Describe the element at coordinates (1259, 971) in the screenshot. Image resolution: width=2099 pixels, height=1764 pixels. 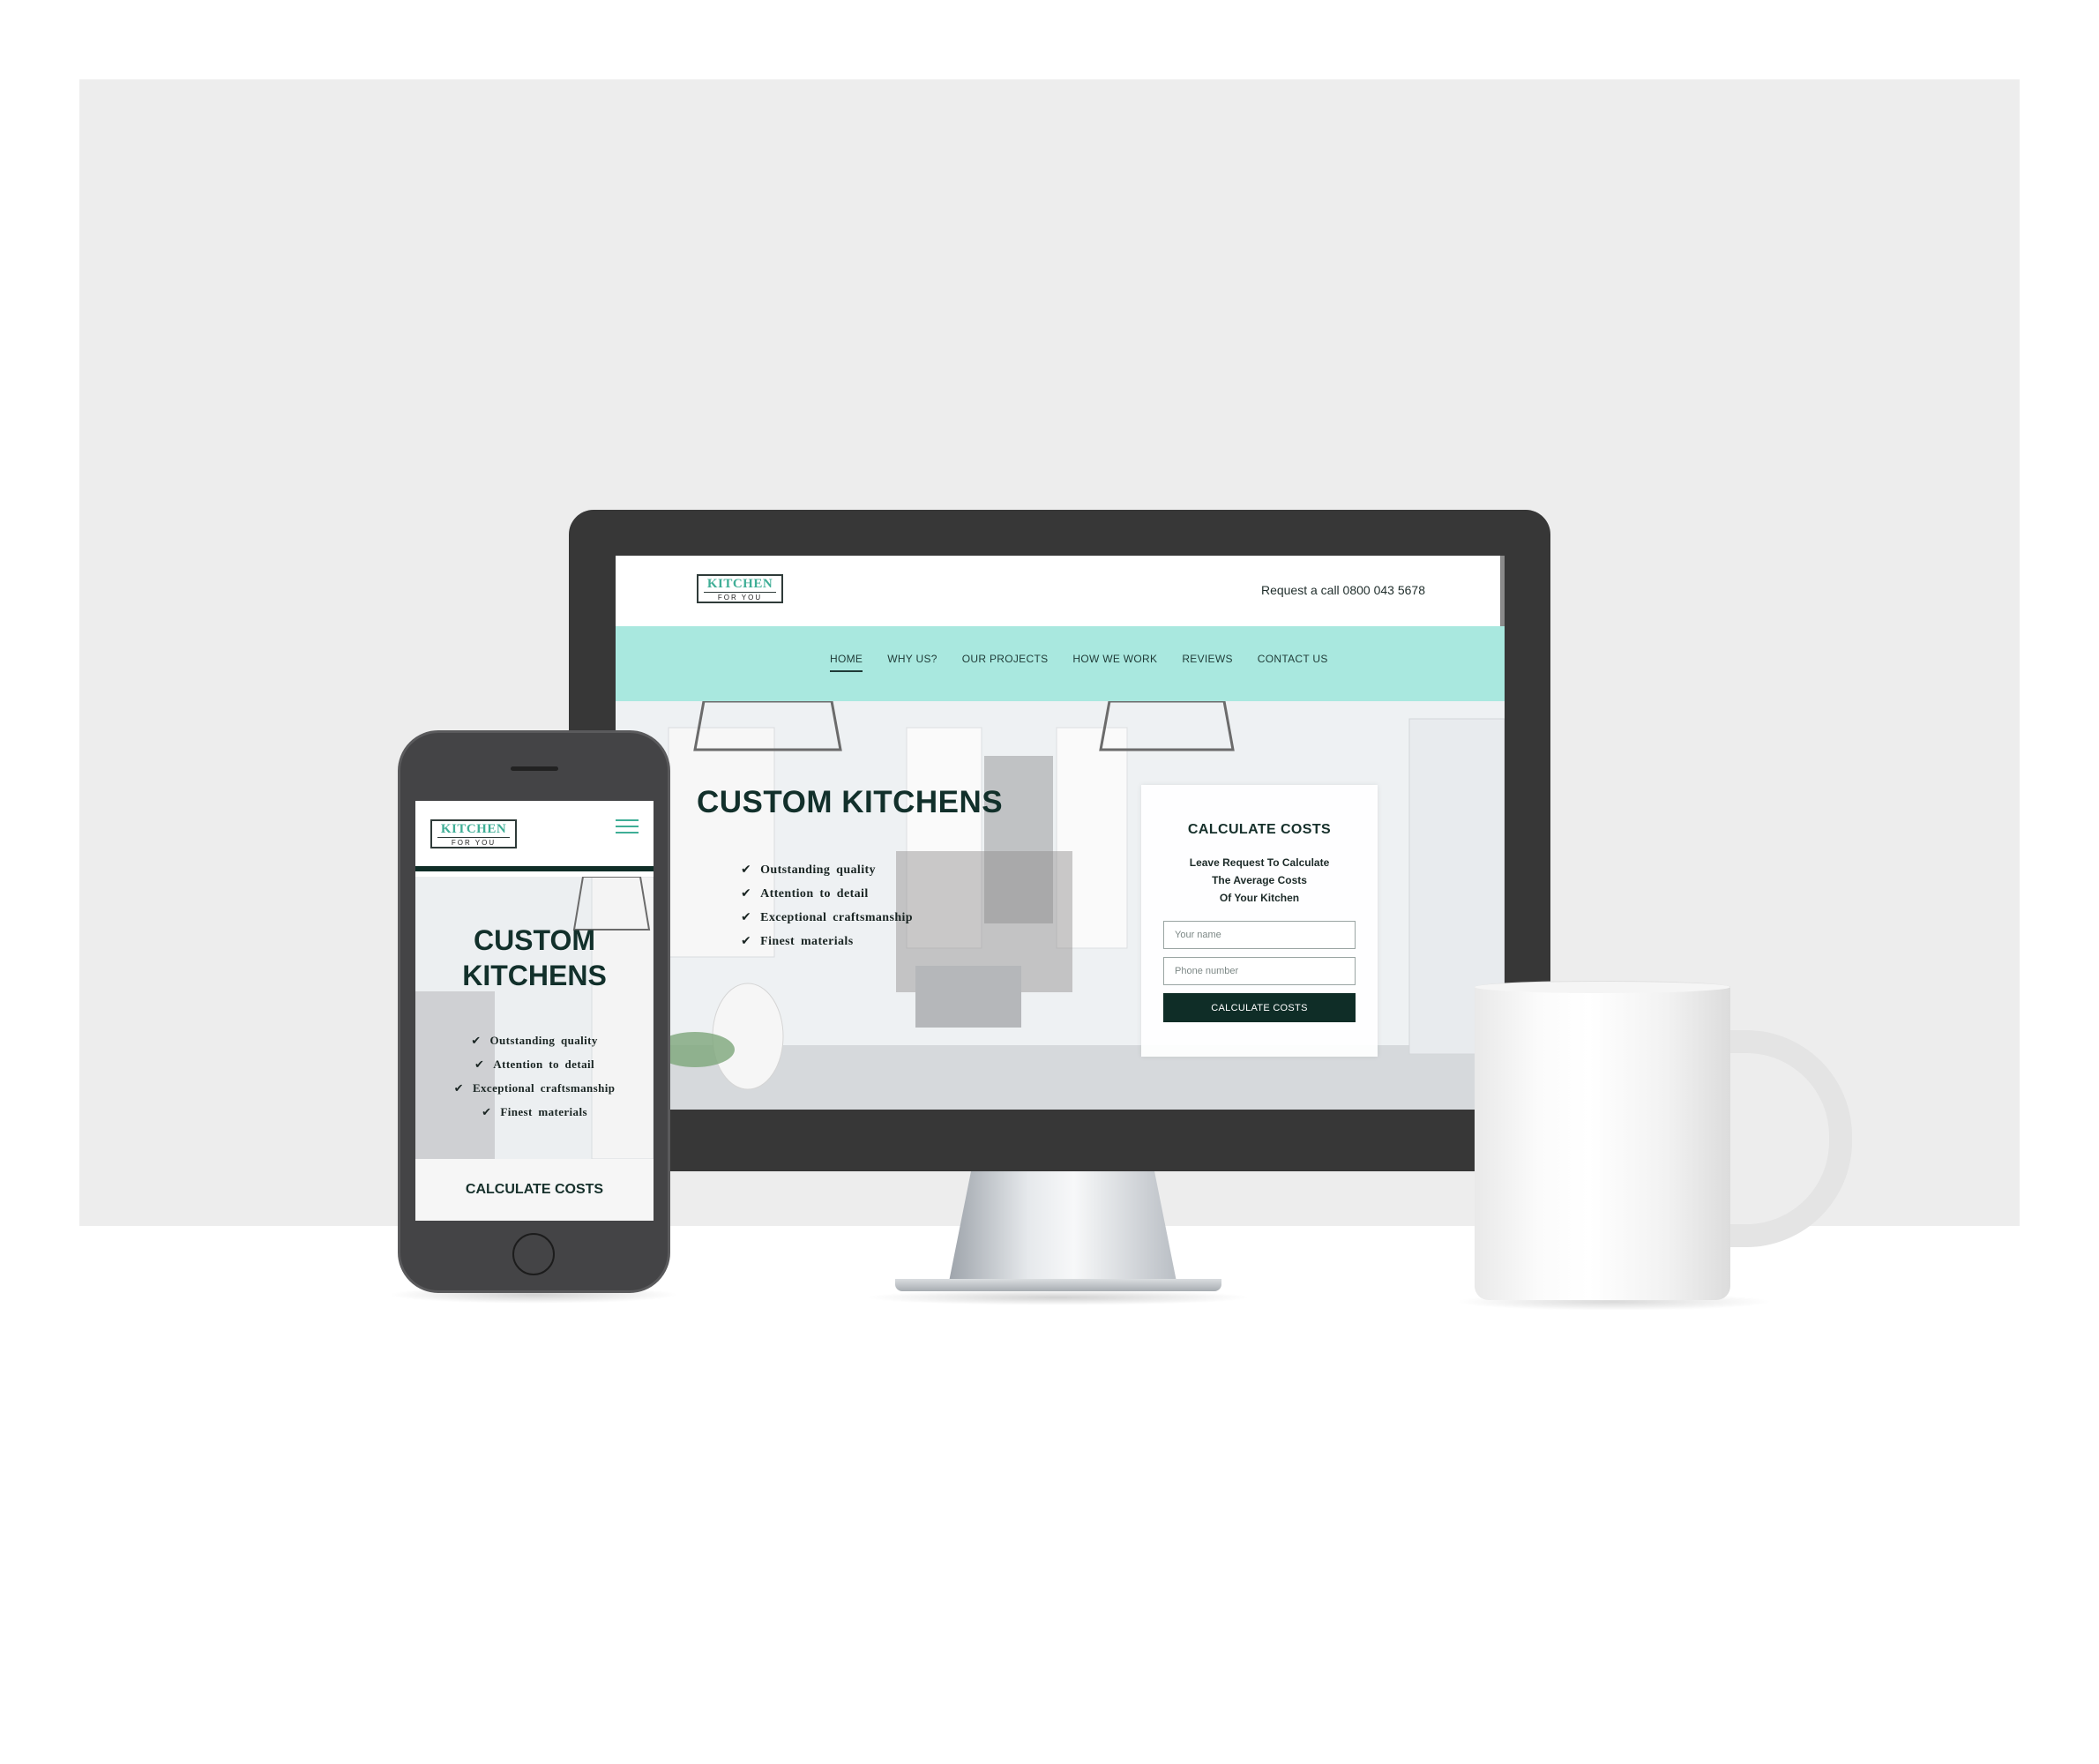
I see `phone-input` at that location.